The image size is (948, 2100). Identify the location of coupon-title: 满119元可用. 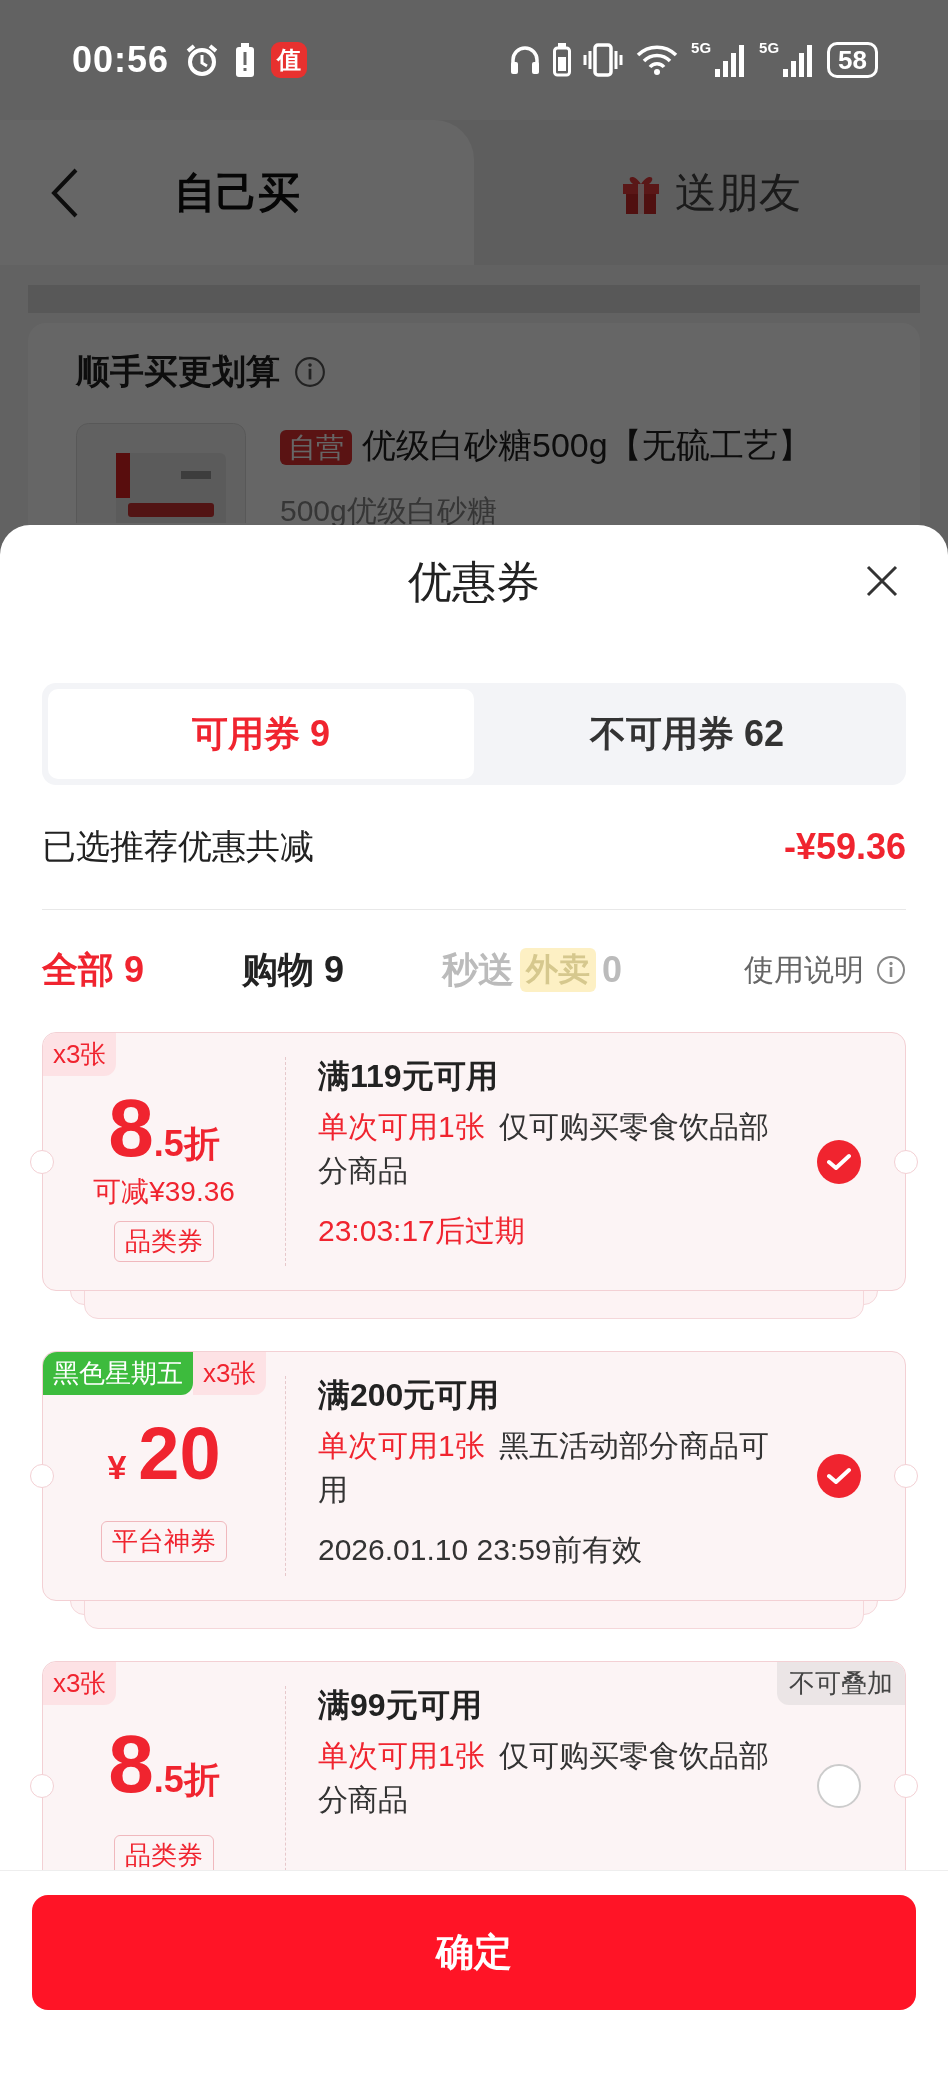
(408, 1076).